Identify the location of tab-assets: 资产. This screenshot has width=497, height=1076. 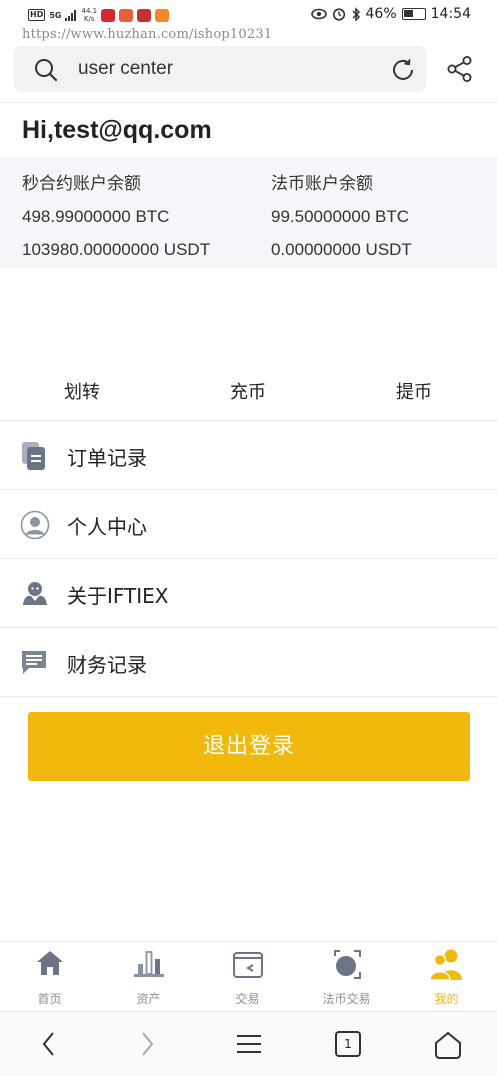
(148, 977).